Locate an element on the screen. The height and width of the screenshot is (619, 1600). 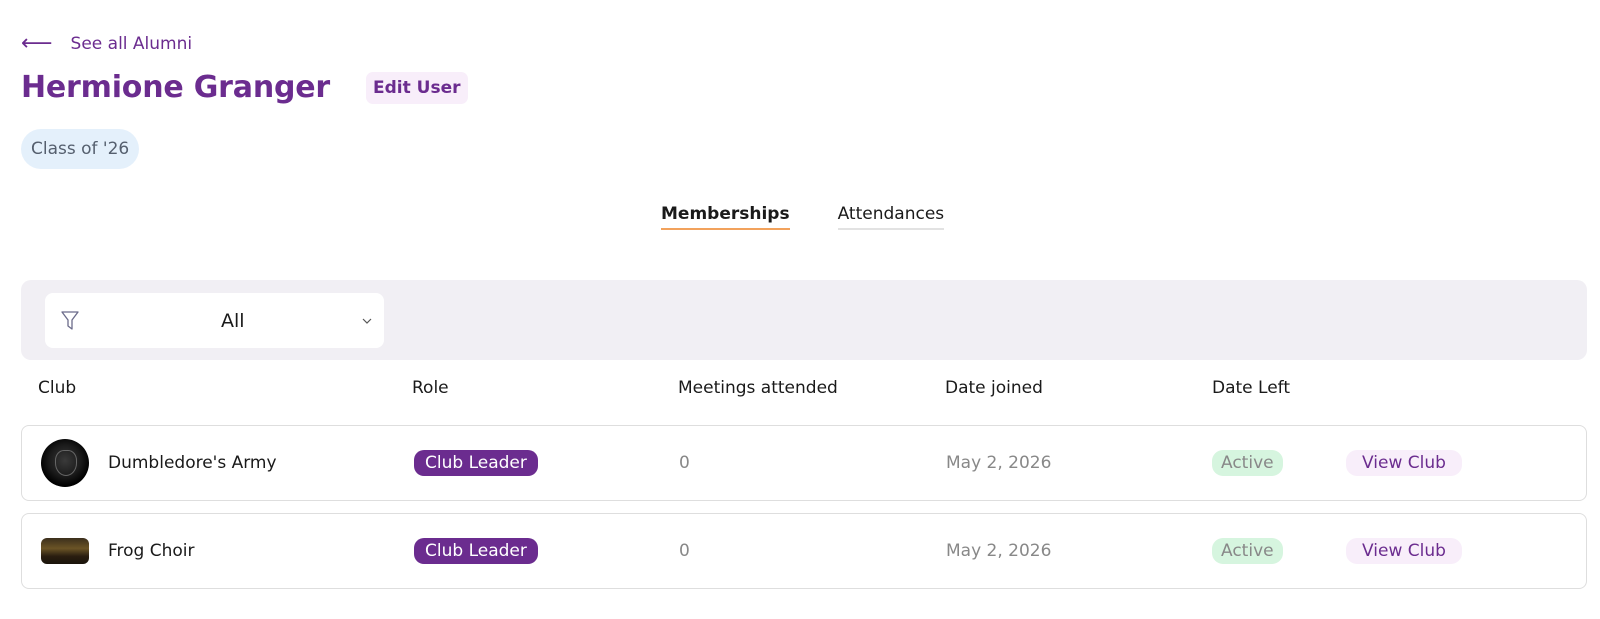
column-header-role: Role is located at coordinates (430, 388).